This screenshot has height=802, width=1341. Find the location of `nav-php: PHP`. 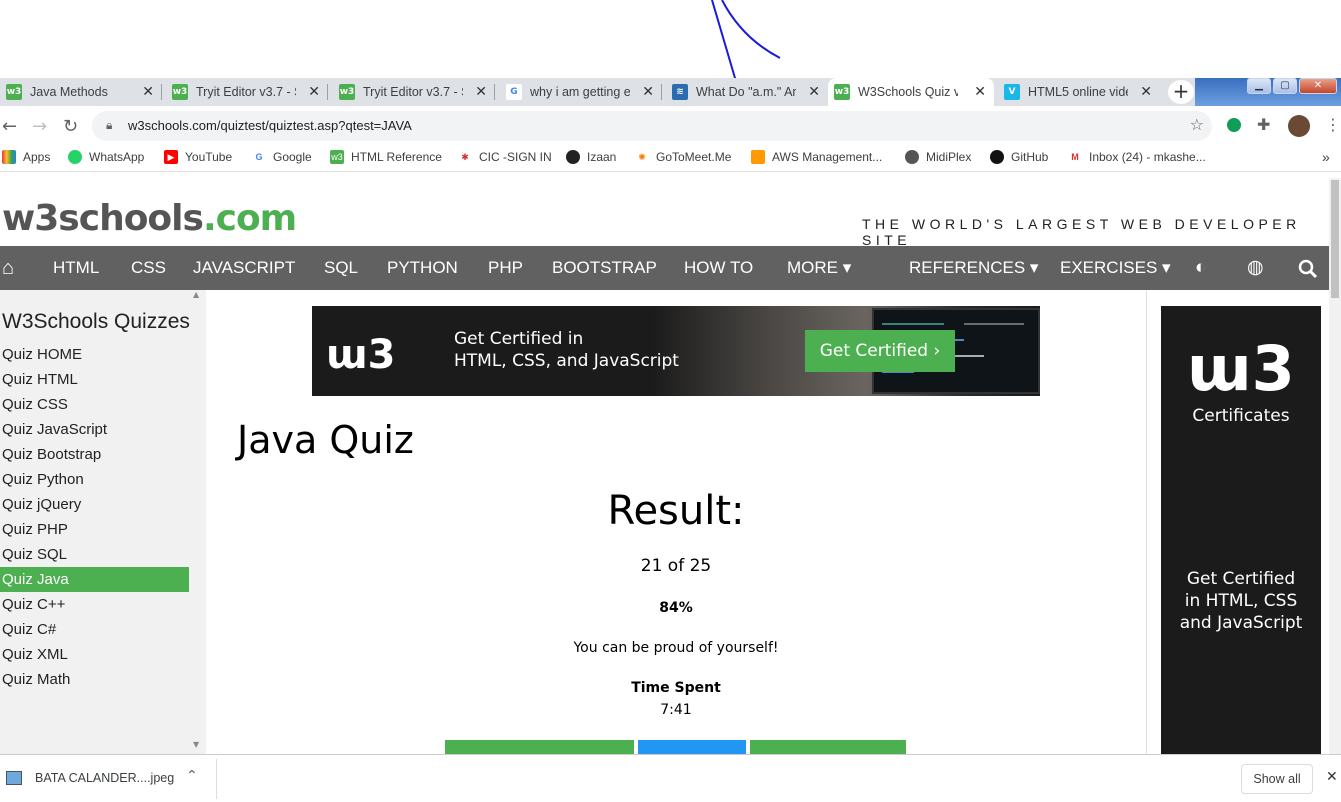

nav-php: PHP is located at coordinates (505, 268).